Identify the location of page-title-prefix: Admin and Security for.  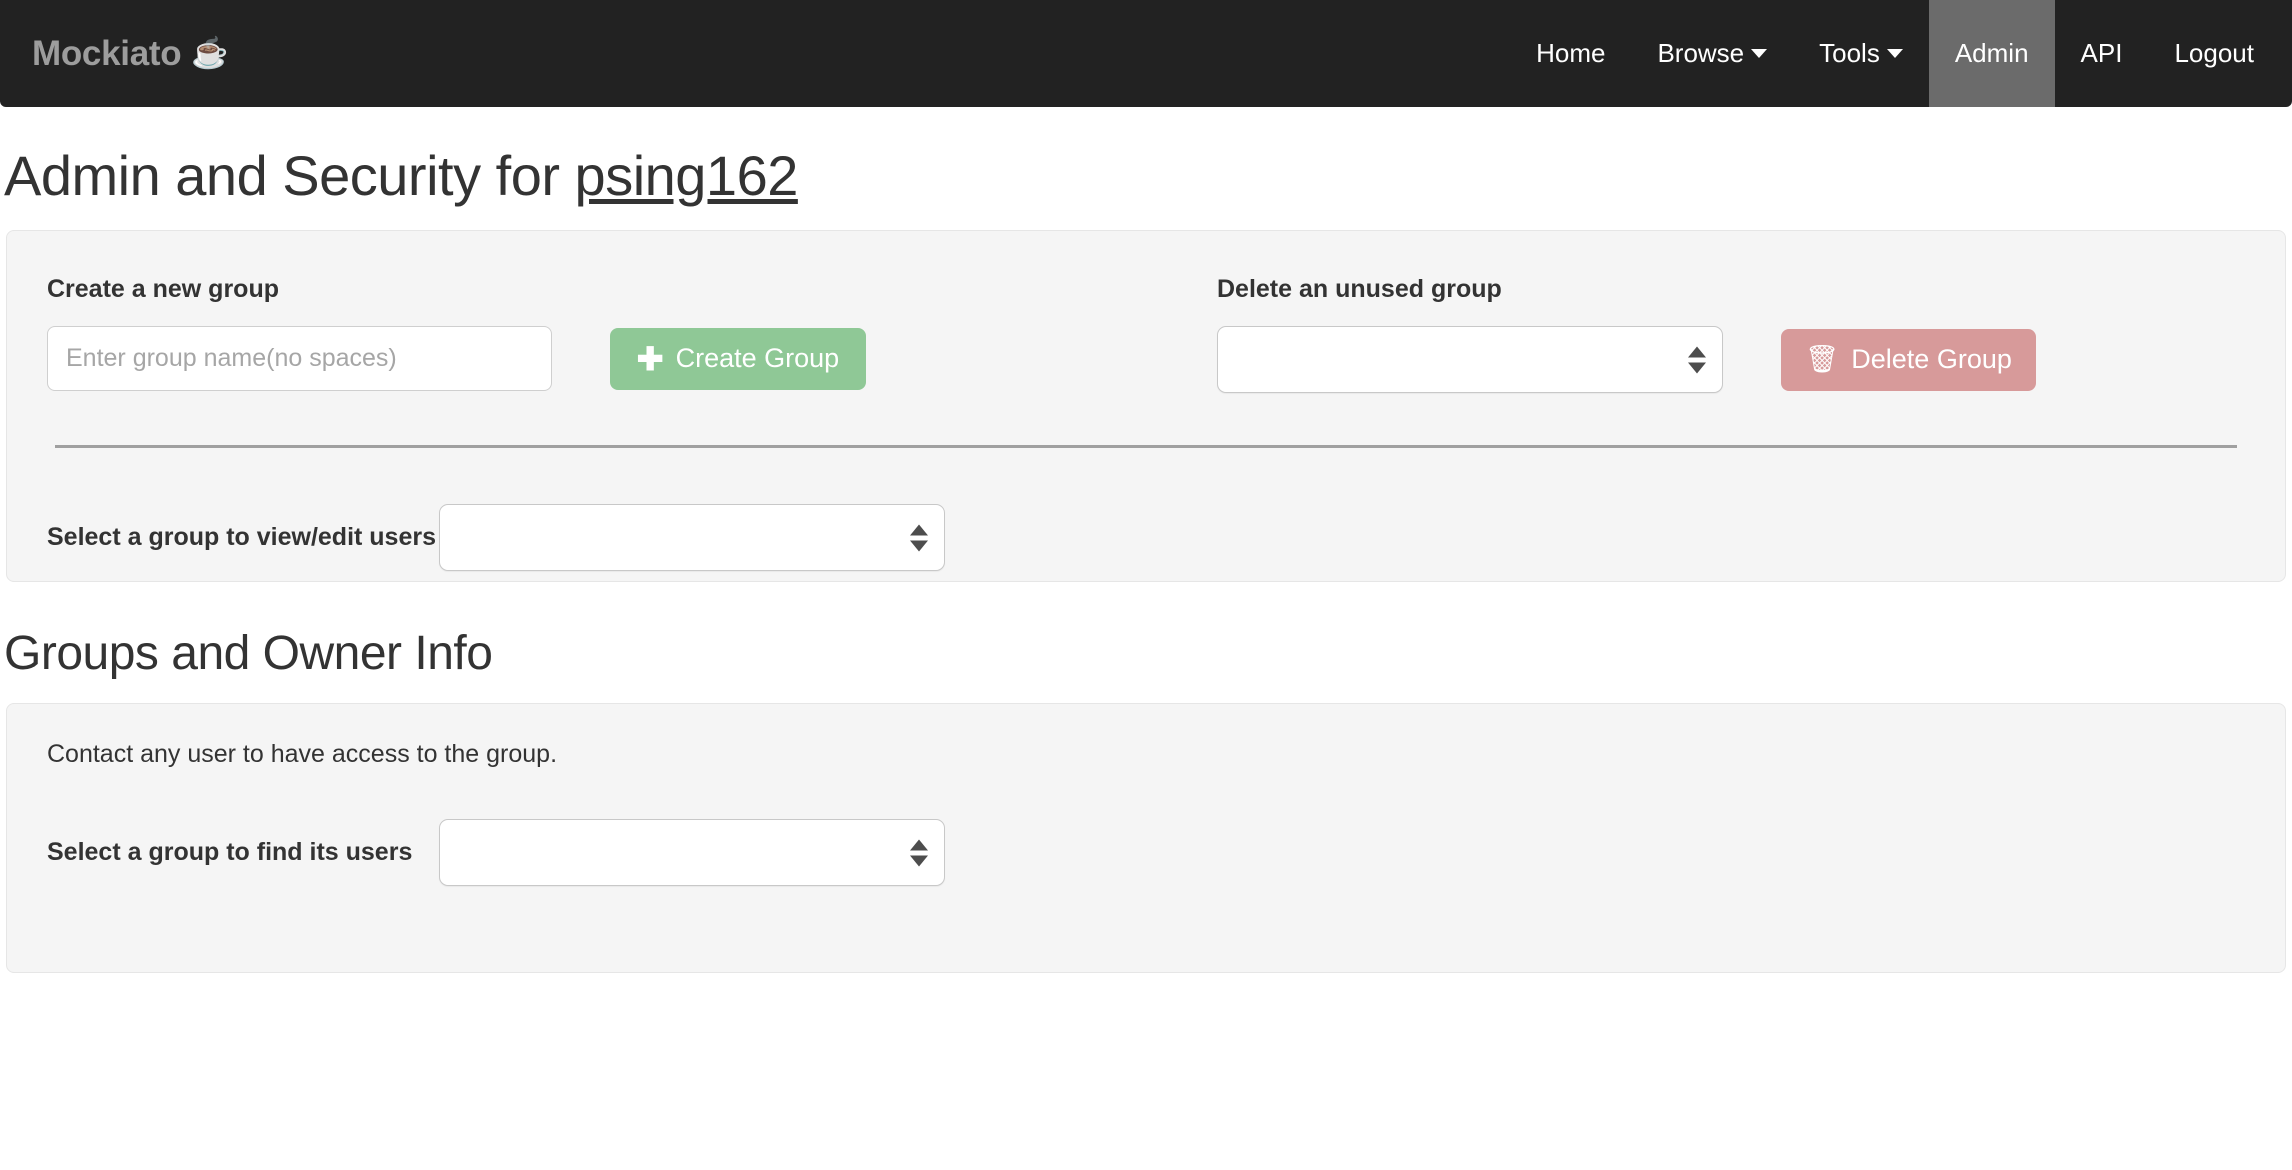
(289, 175).